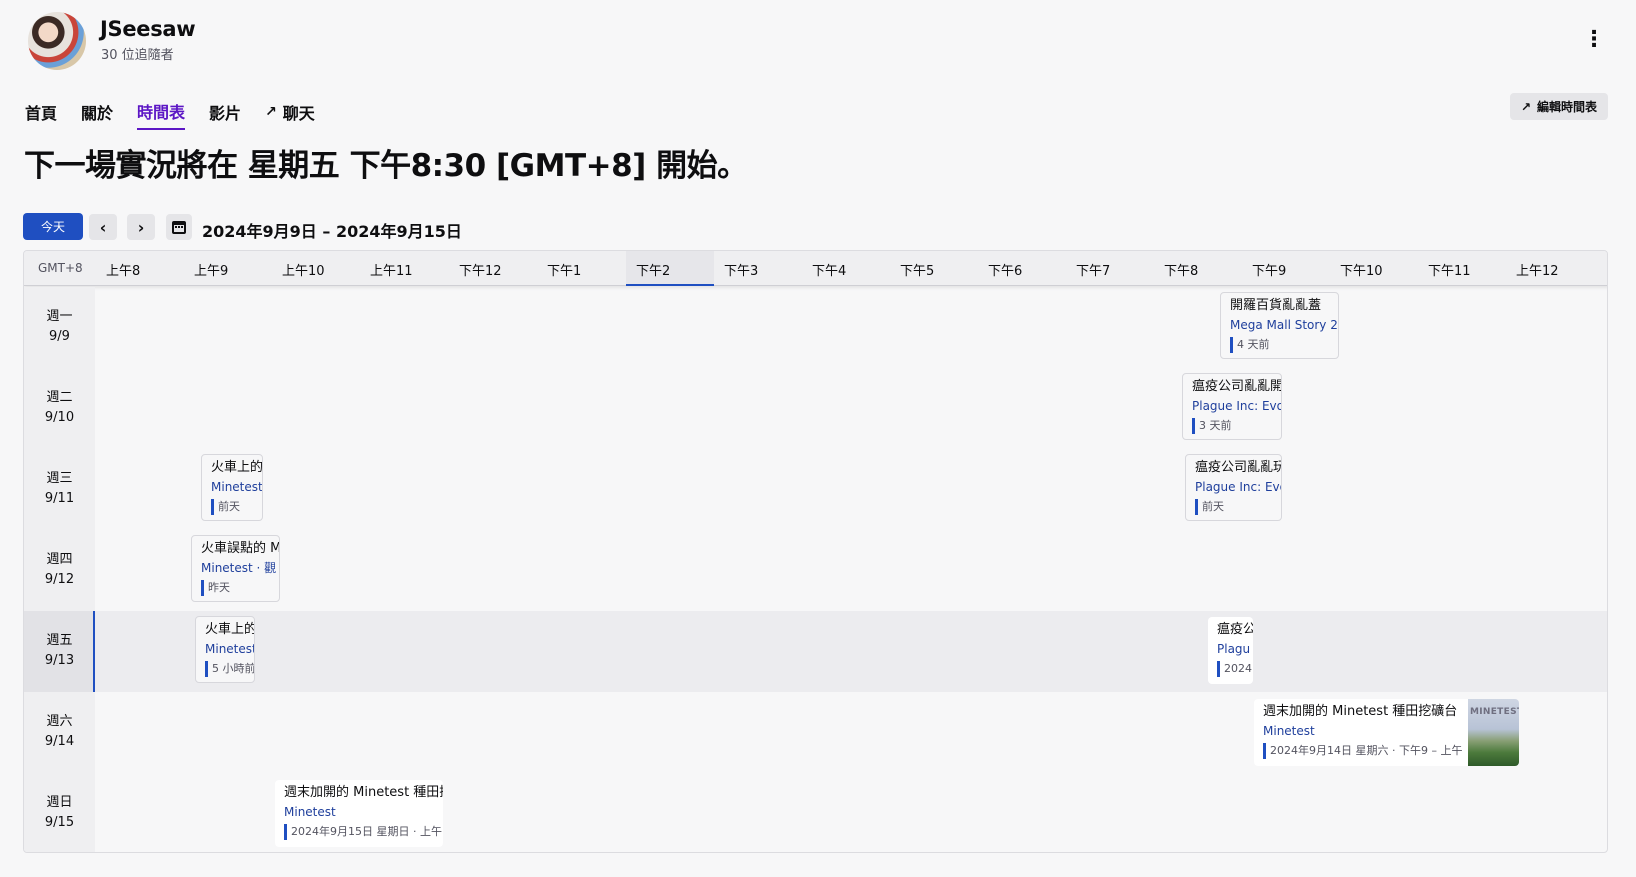  I want to click on edit-schedule-button: ↗ 編輯時間表, so click(1559, 106).